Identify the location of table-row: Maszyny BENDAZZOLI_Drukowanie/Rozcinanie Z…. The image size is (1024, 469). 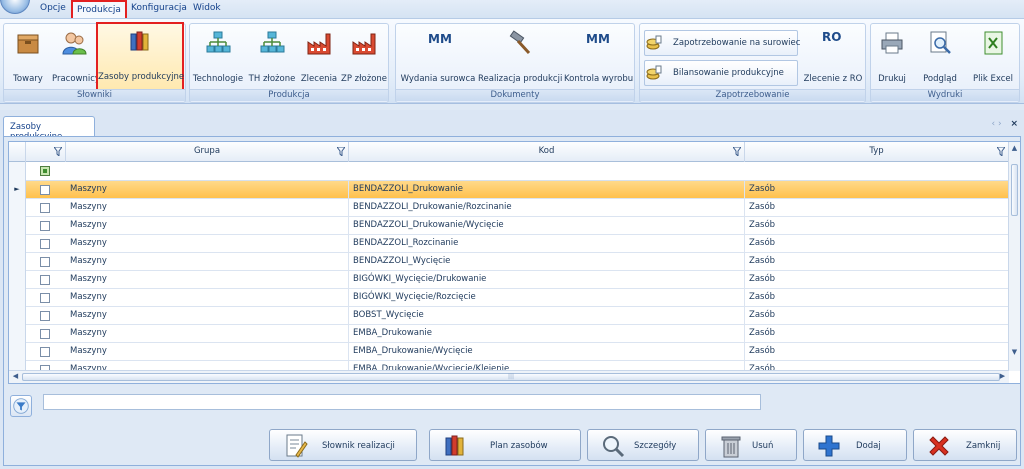
(509, 208).